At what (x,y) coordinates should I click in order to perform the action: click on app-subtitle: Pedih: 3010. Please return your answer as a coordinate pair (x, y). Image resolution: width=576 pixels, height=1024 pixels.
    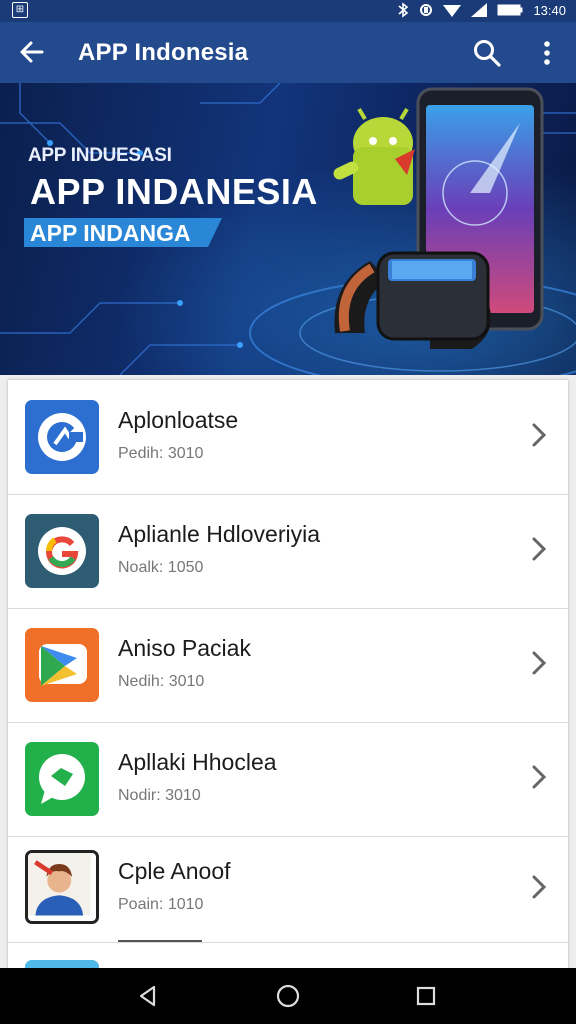
    Looking at the image, I should click on (161, 453).